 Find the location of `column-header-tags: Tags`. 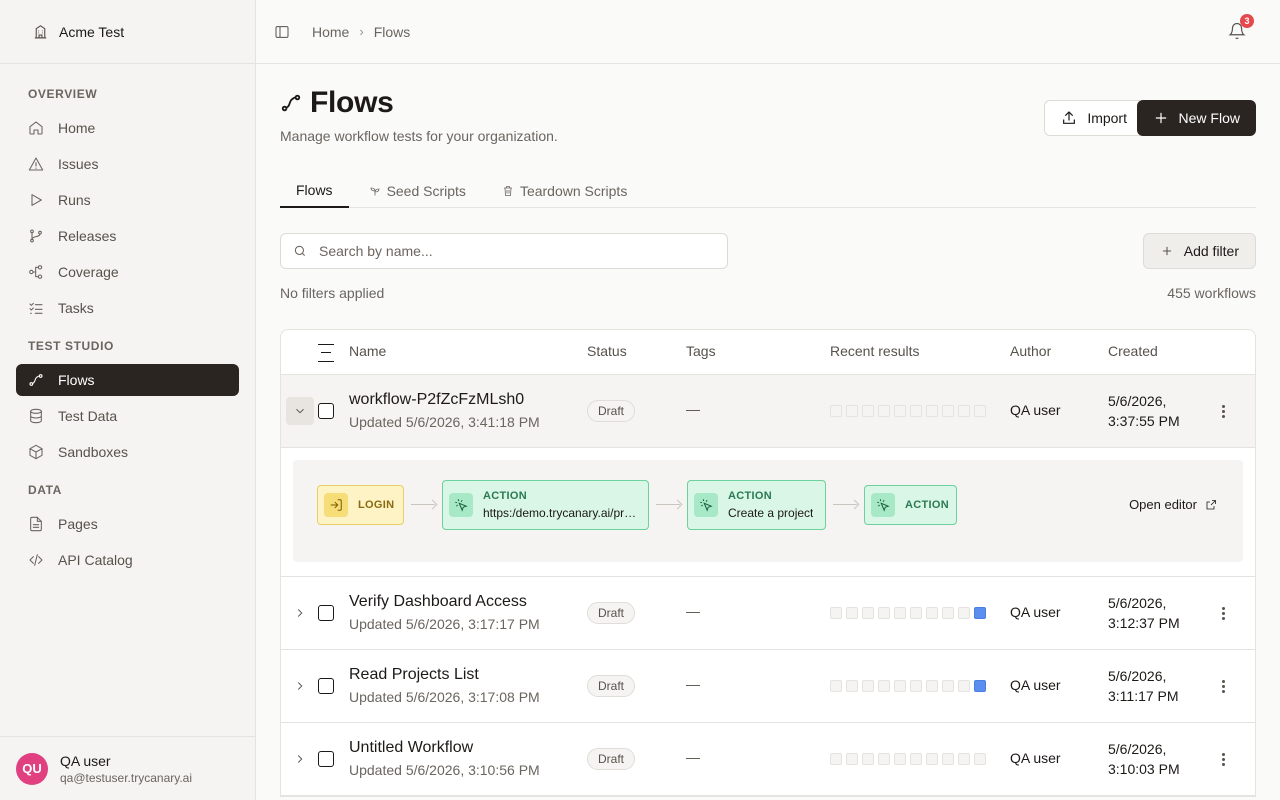

column-header-tags: Tags is located at coordinates (701, 351).